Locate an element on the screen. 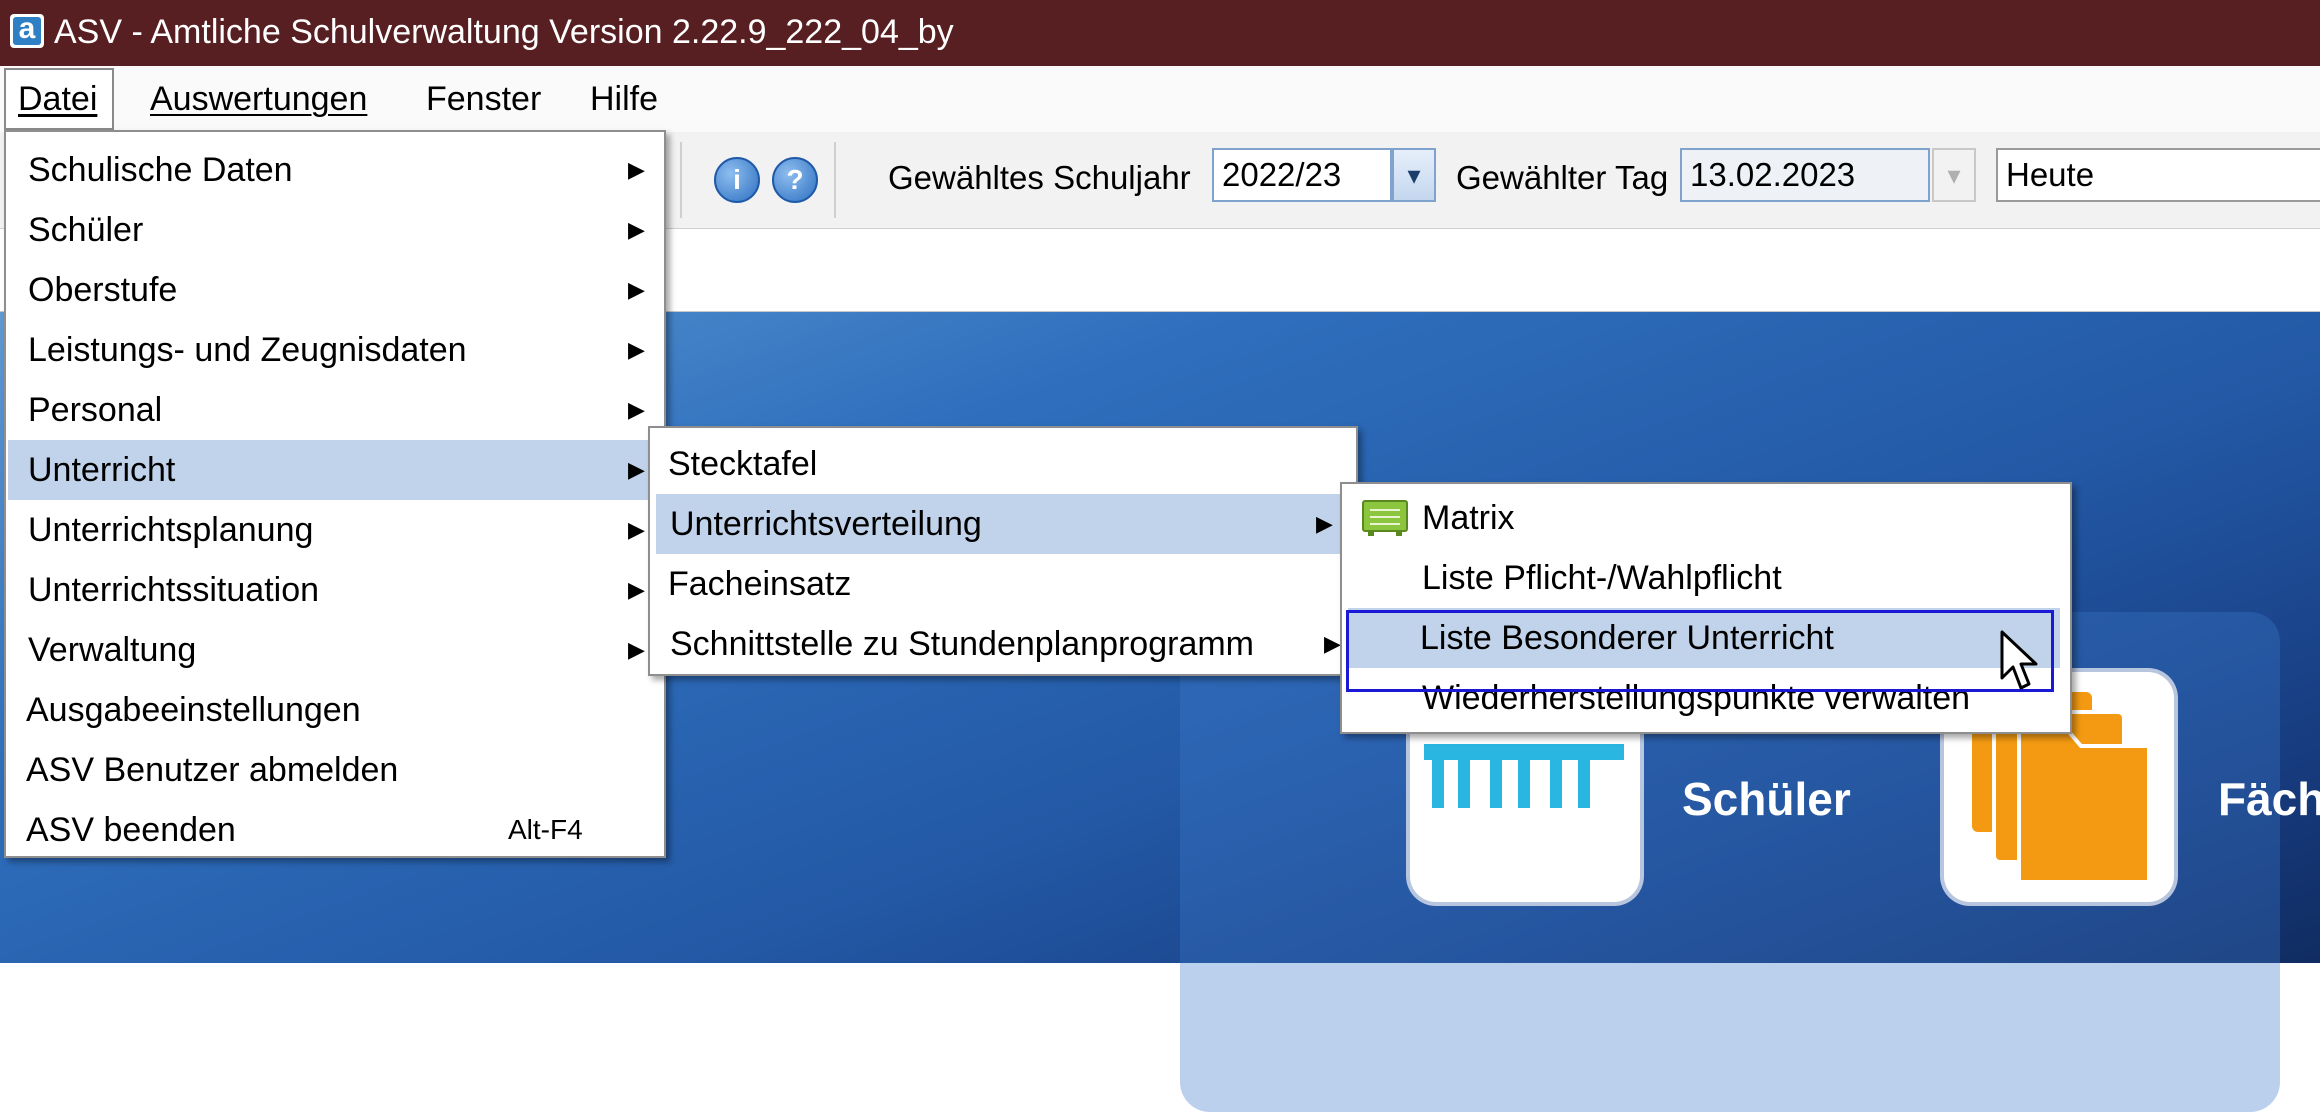  help-icon: ? is located at coordinates (795, 180).